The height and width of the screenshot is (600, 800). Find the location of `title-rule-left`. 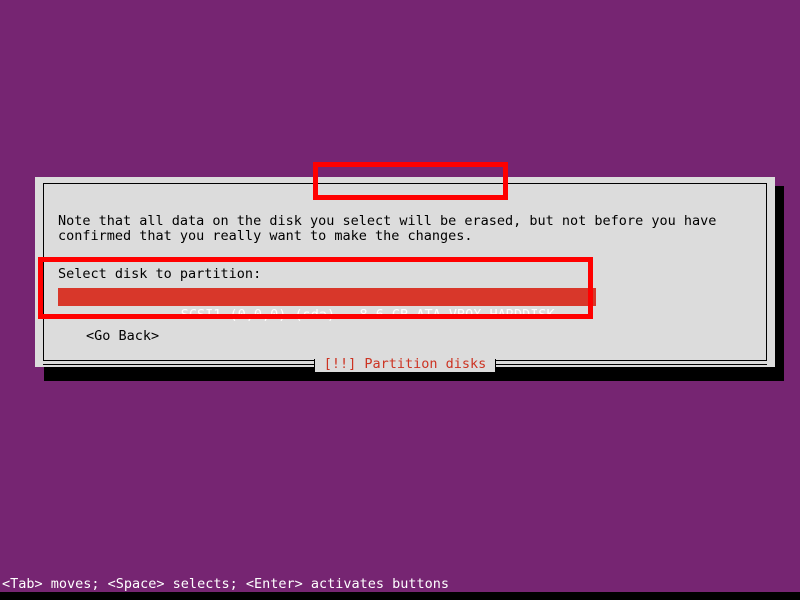

title-rule-left is located at coordinates (179, 364).